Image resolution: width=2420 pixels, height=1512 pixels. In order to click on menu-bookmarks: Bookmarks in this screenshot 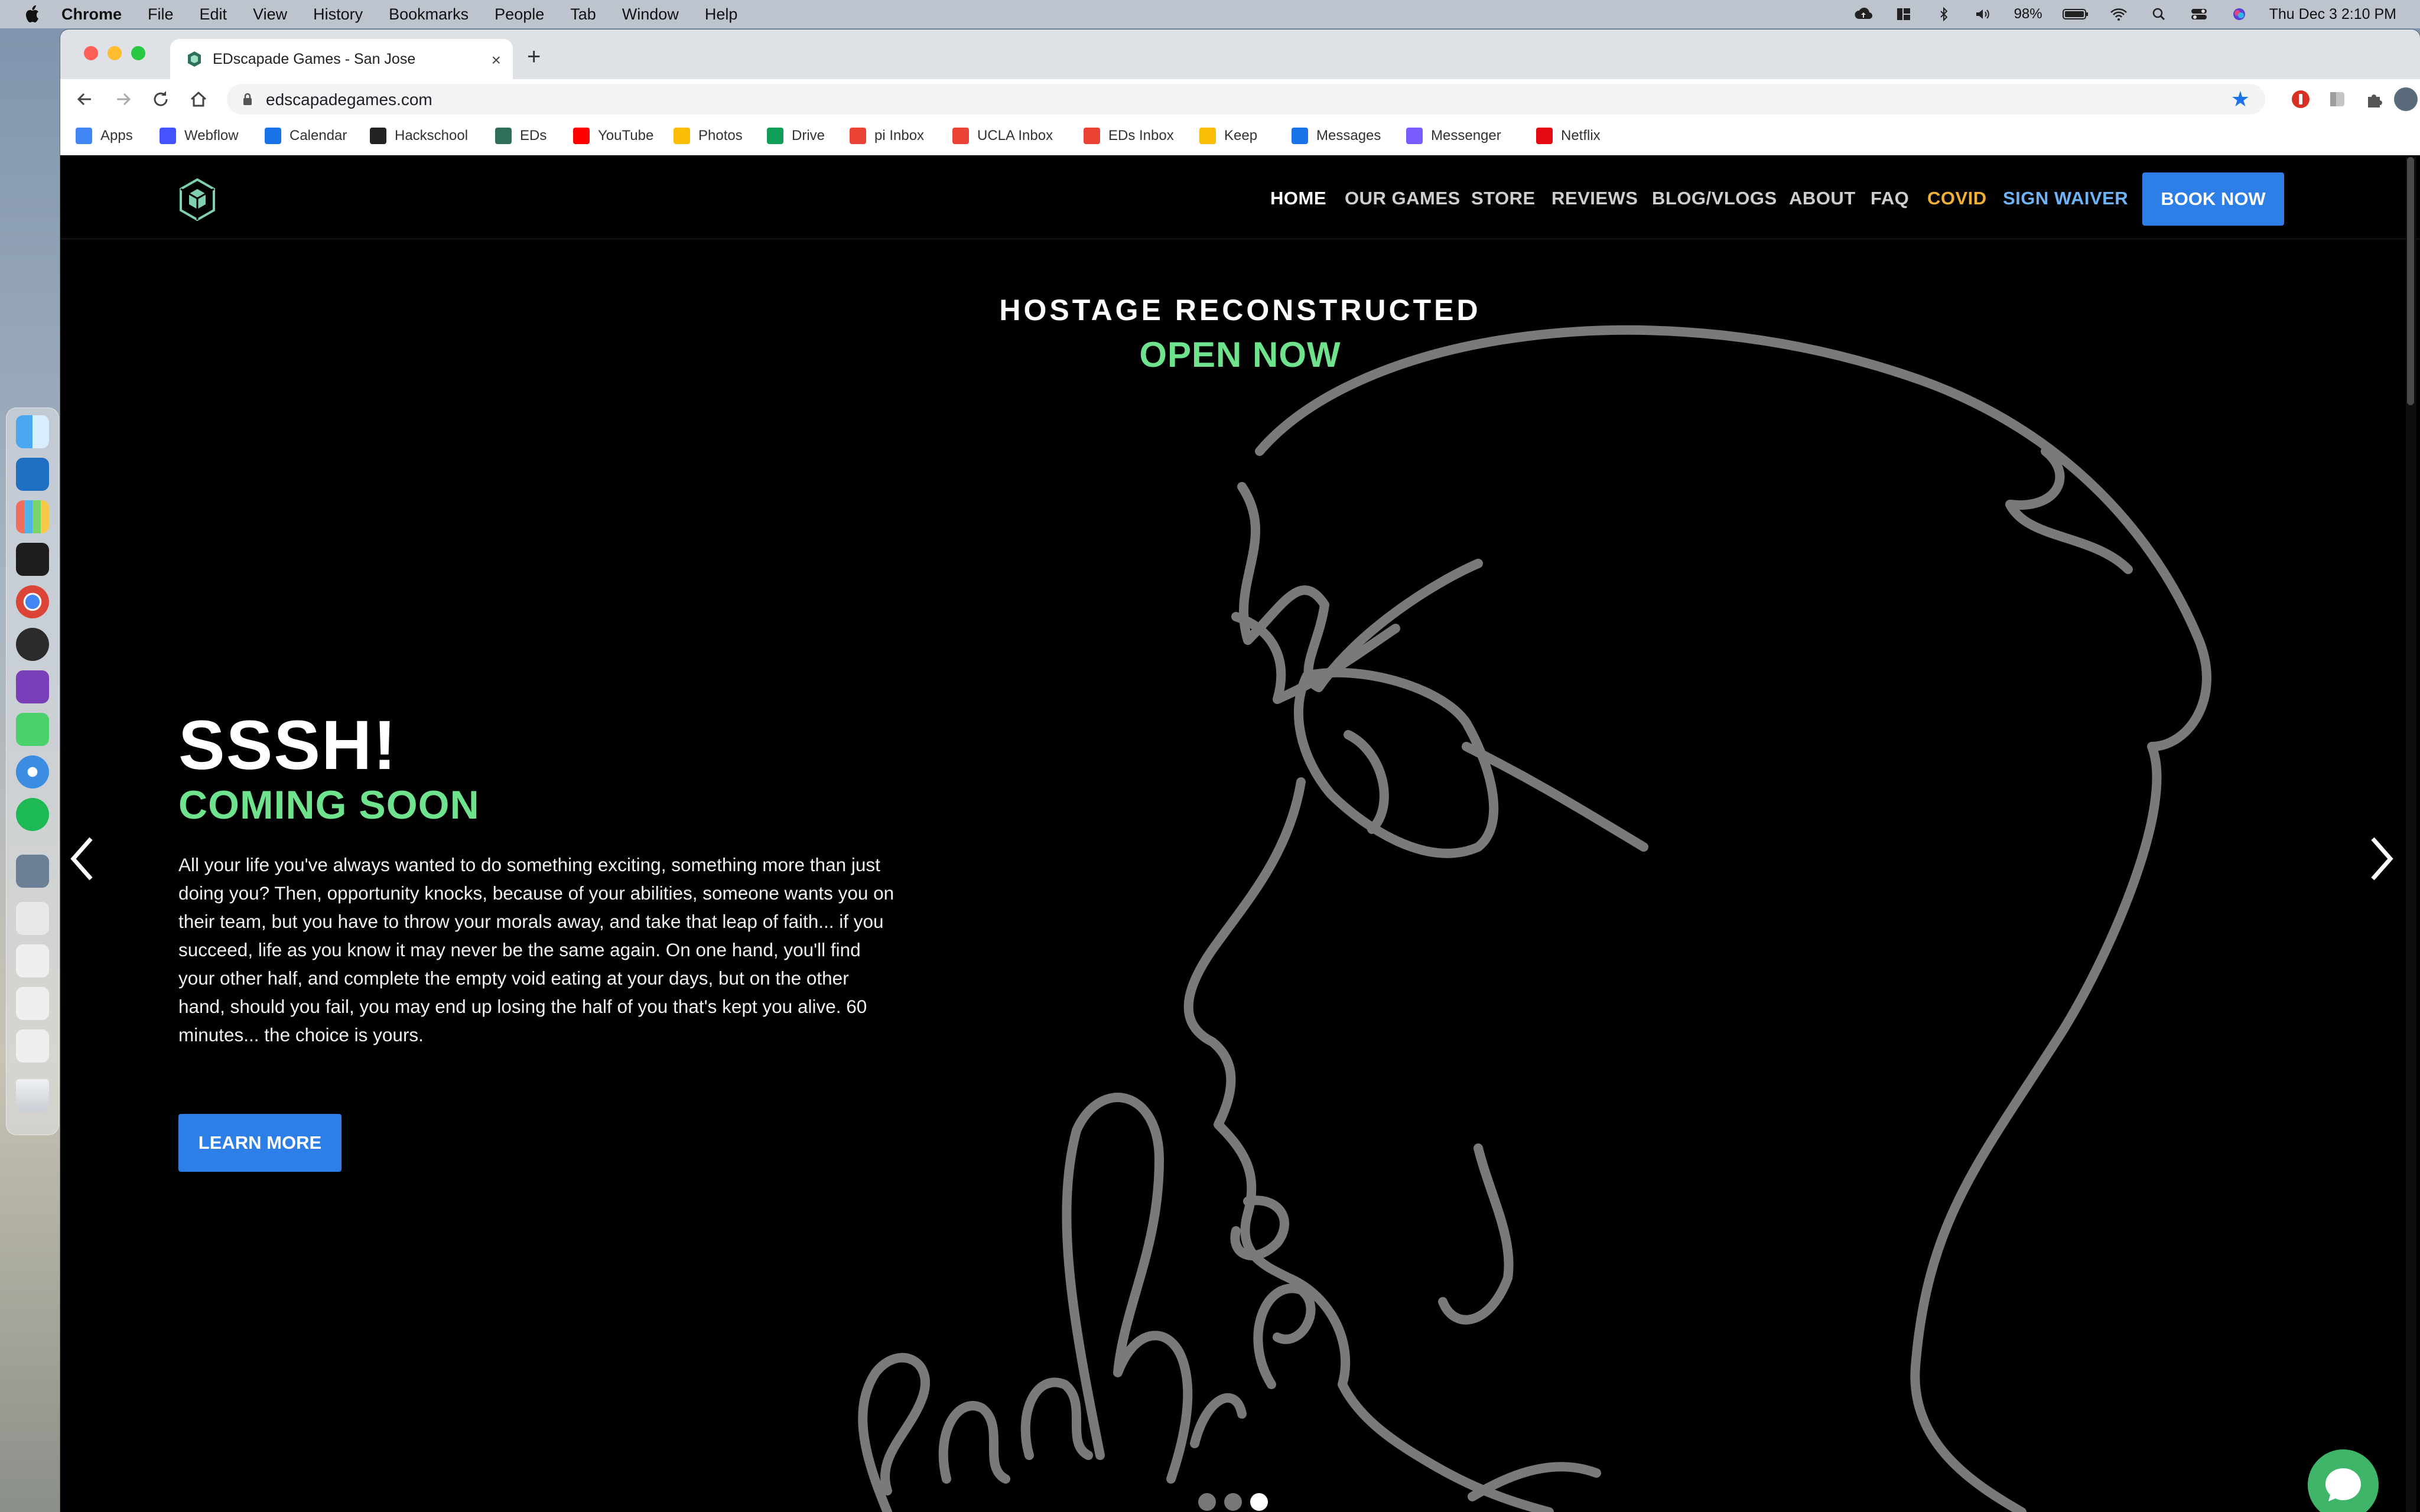, I will do `click(429, 14)`.